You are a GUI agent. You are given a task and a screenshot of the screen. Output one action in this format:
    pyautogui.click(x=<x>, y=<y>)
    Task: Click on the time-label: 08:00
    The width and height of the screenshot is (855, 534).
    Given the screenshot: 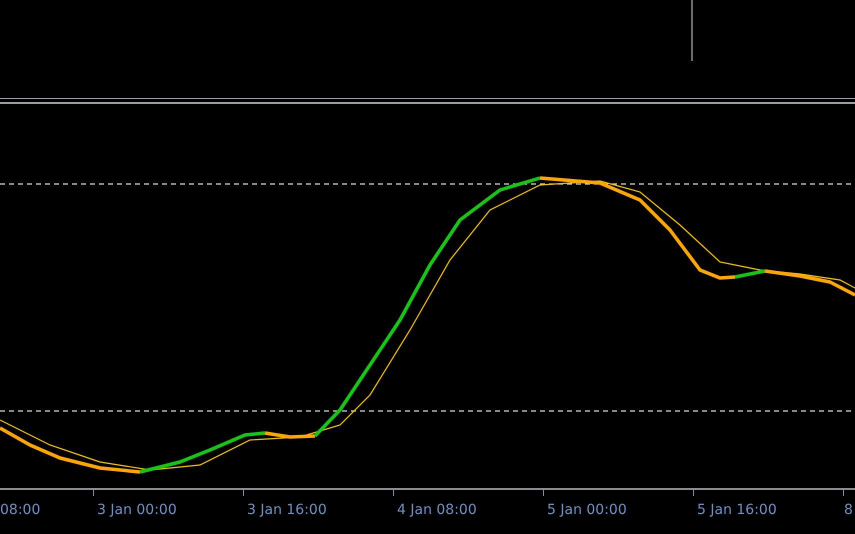 What is the action you would take?
    pyautogui.click(x=20, y=510)
    